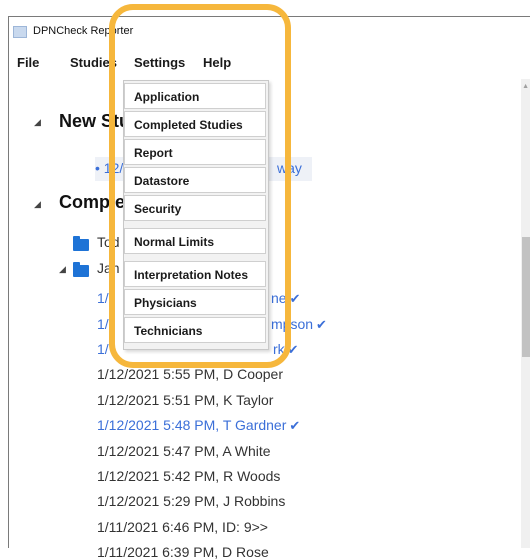 The image size is (530, 560). I want to click on collapse-completed-icon: ◢, so click(37, 204).